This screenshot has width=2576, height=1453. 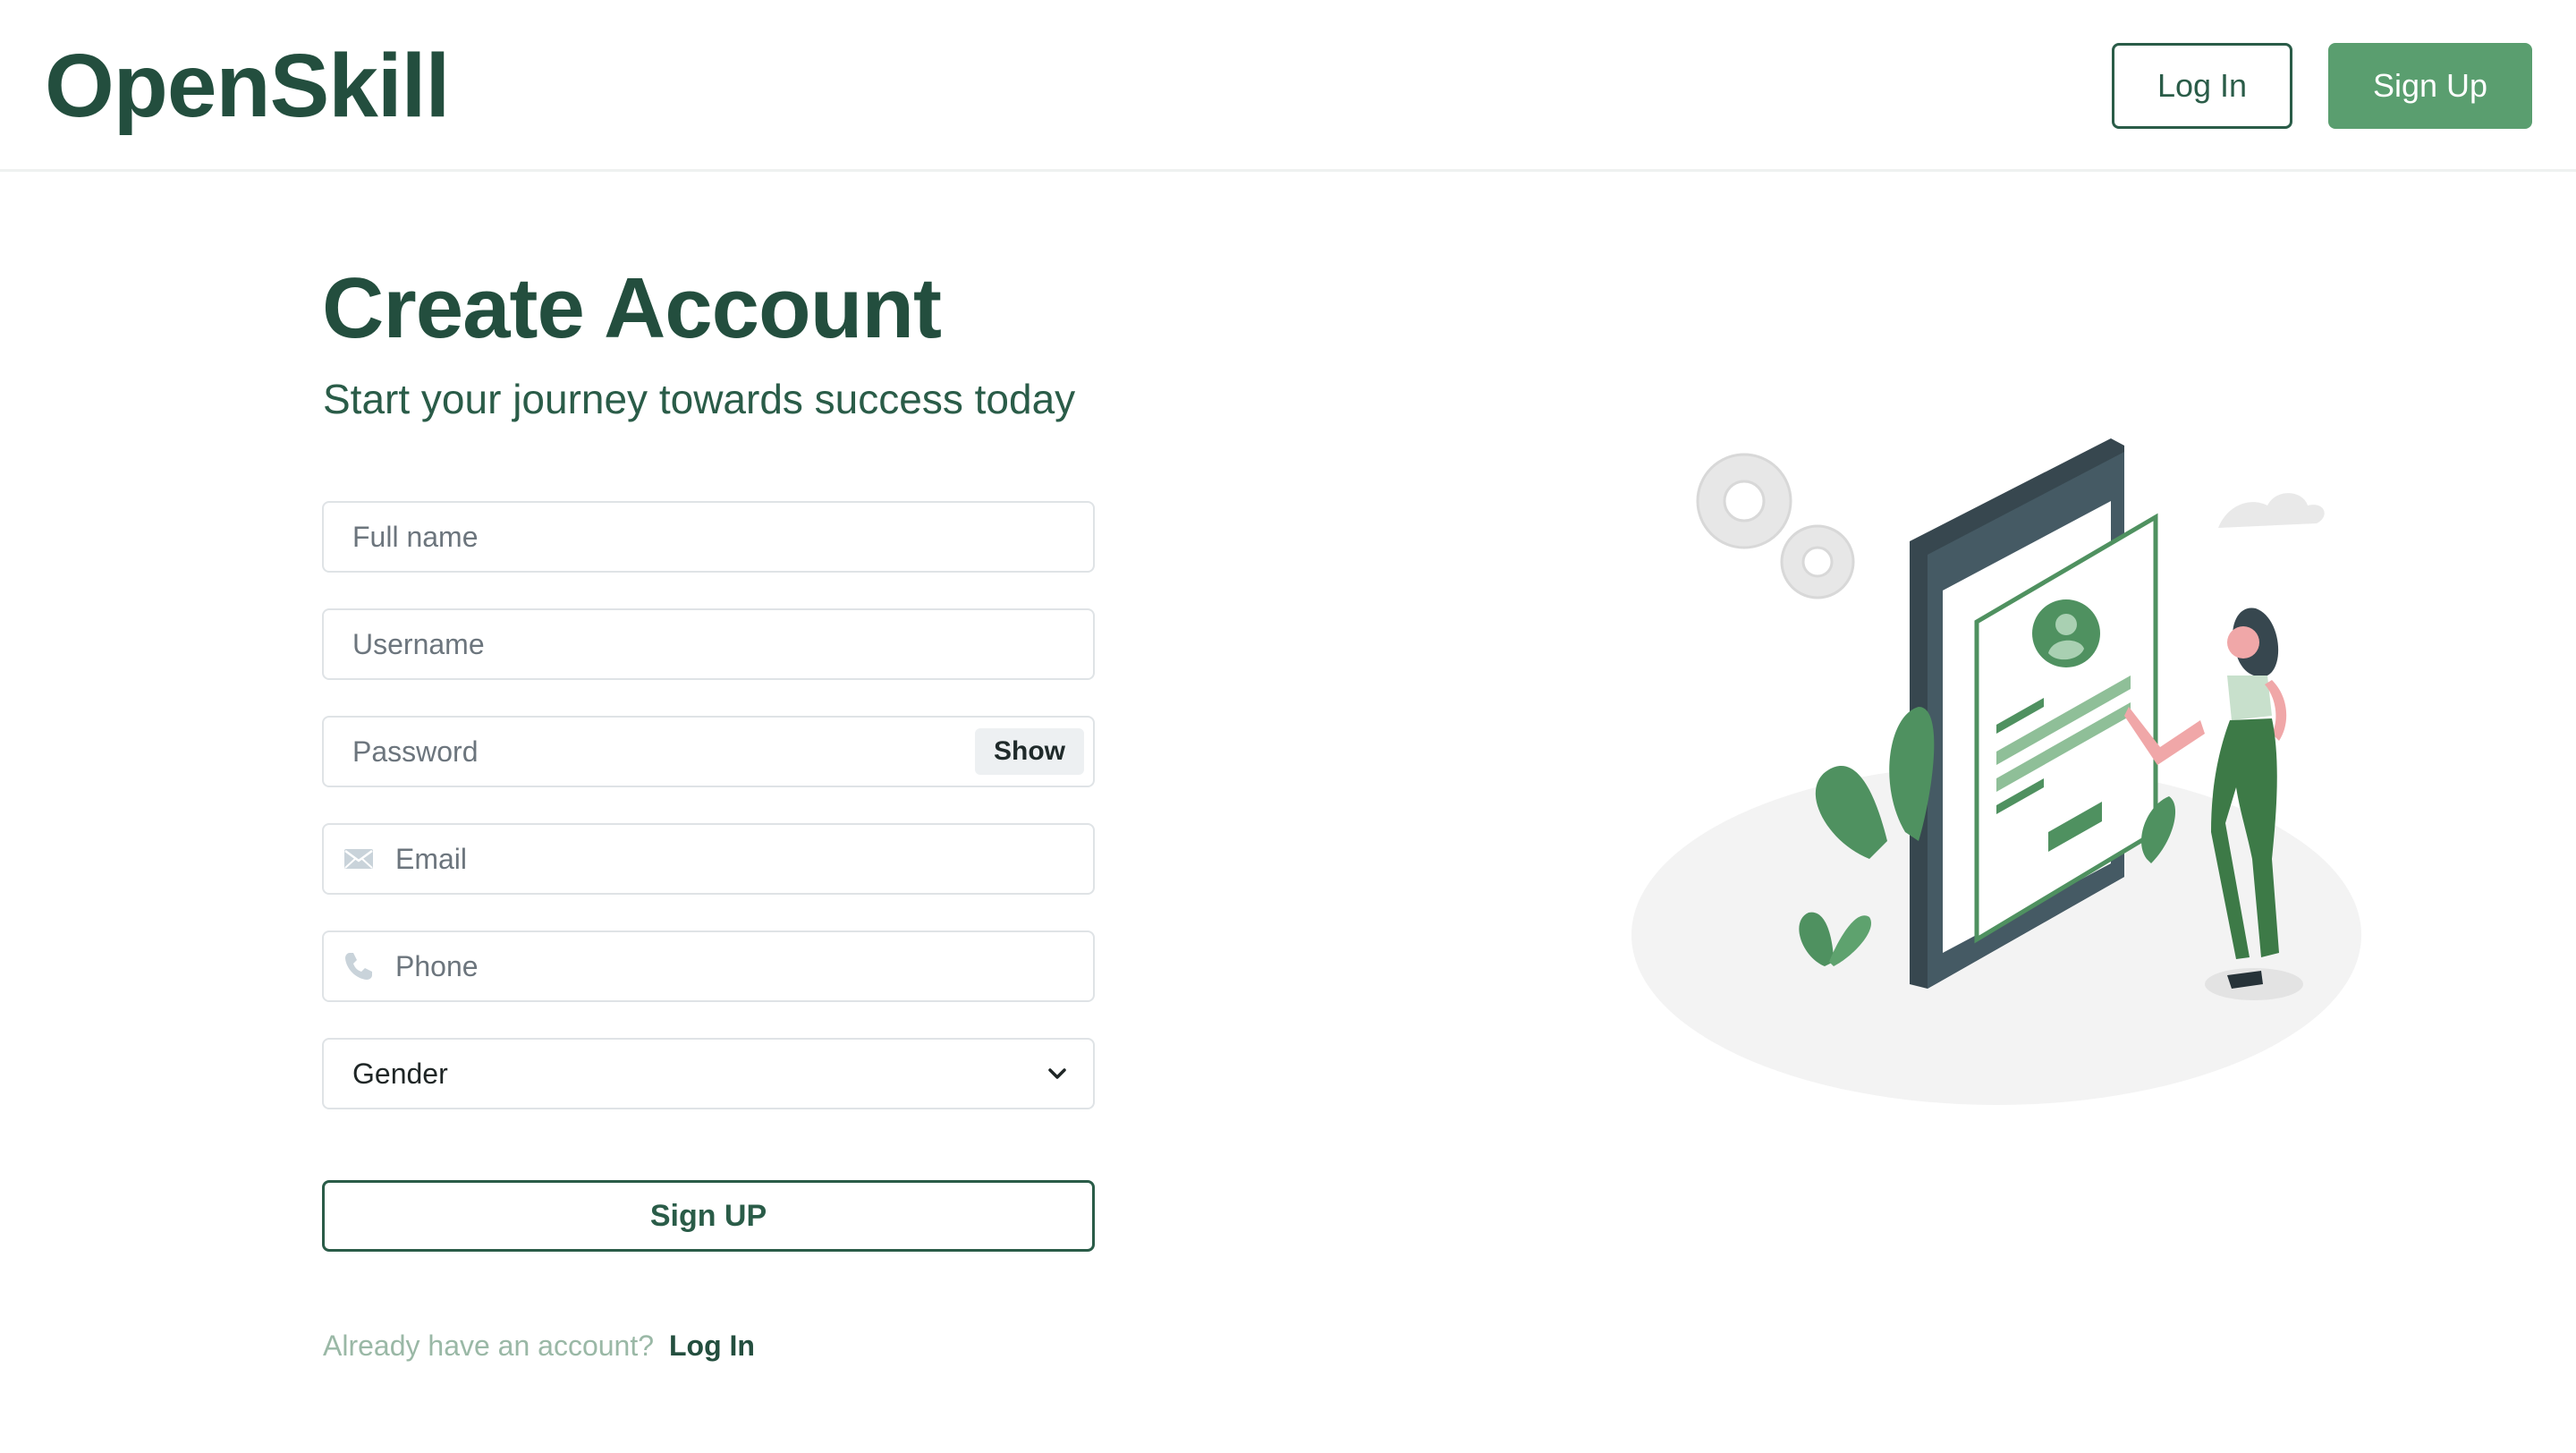 I want to click on gender-selected-value: Gender, so click(x=400, y=1074).